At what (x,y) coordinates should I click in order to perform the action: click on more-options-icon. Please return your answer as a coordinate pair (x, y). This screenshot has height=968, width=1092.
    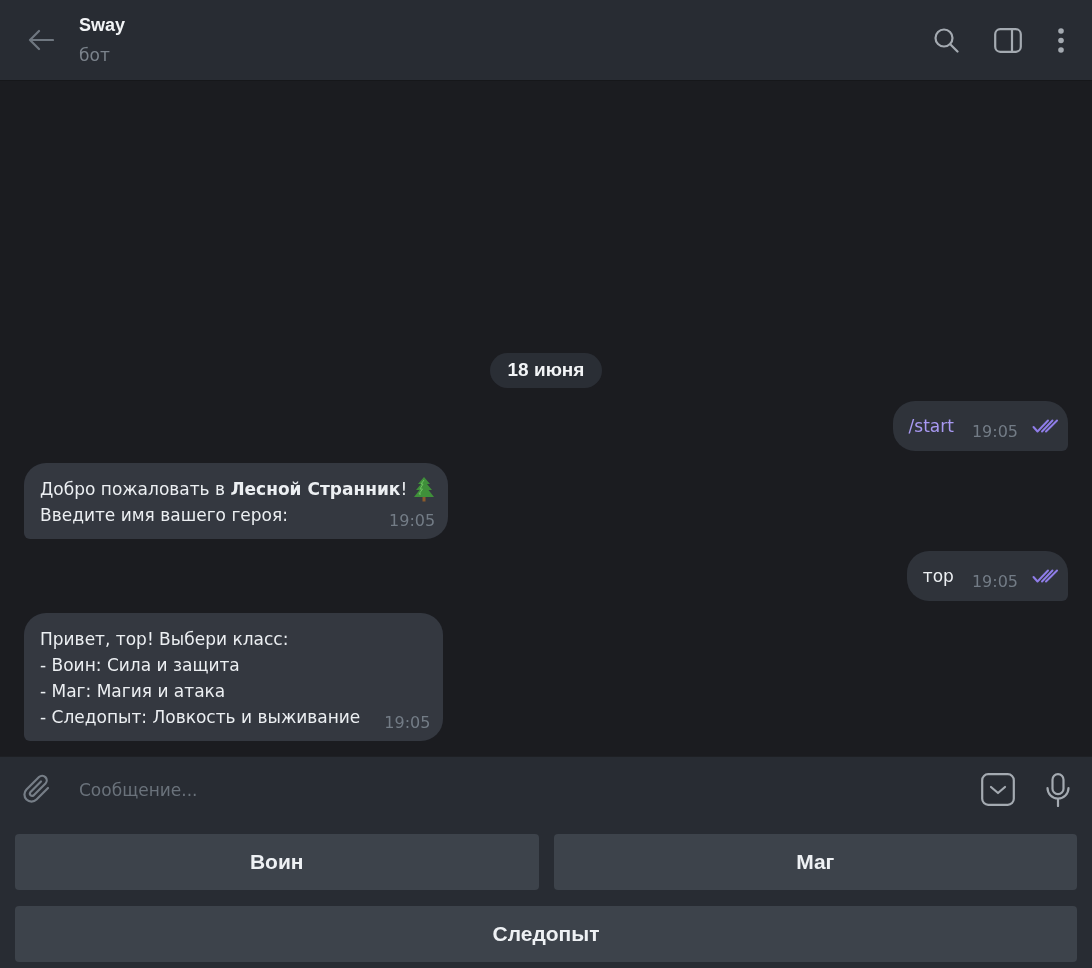
    Looking at the image, I should click on (1061, 40).